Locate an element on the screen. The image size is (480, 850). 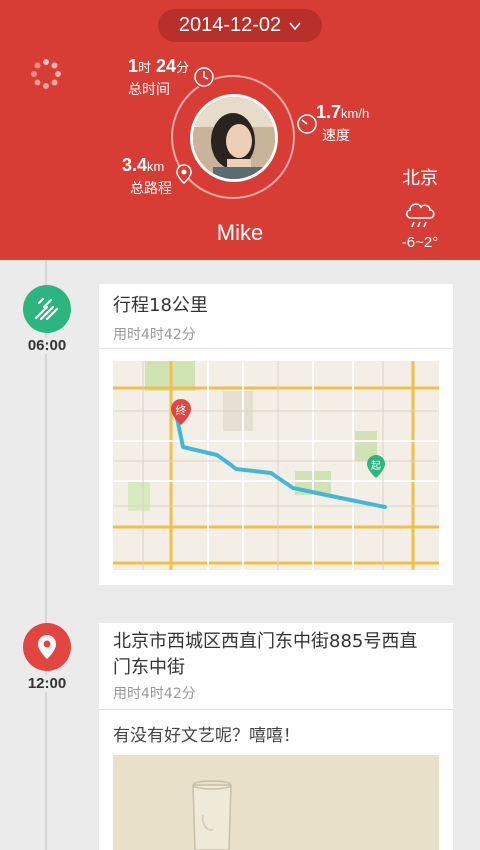
loading-spinner-icon is located at coordinates (46, 74).